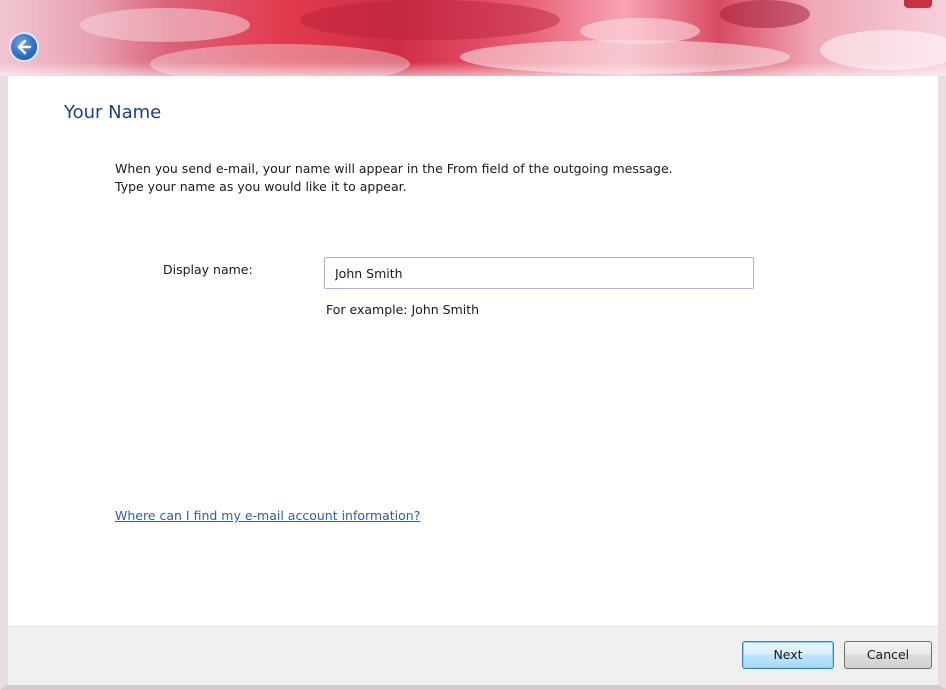 The height and width of the screenshot is (690, 946). What do you see at coordinates (918, 4) in the screenshot?
I see `close-button` at bounding box center [918, 4].